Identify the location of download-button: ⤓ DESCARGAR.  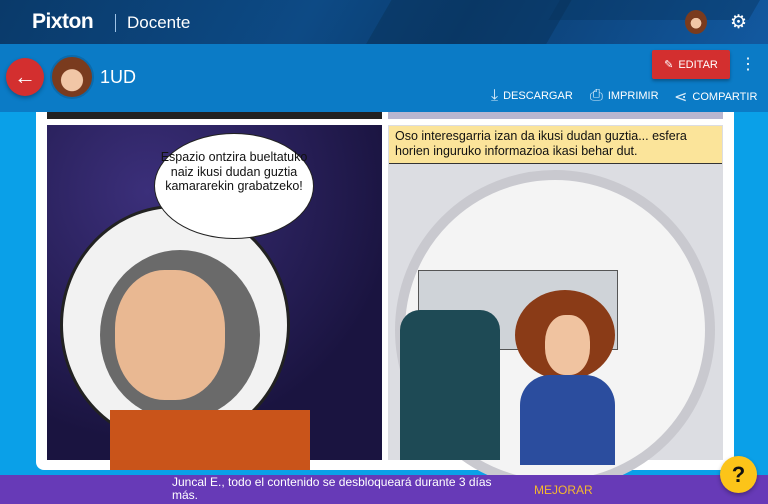
(532, 96).